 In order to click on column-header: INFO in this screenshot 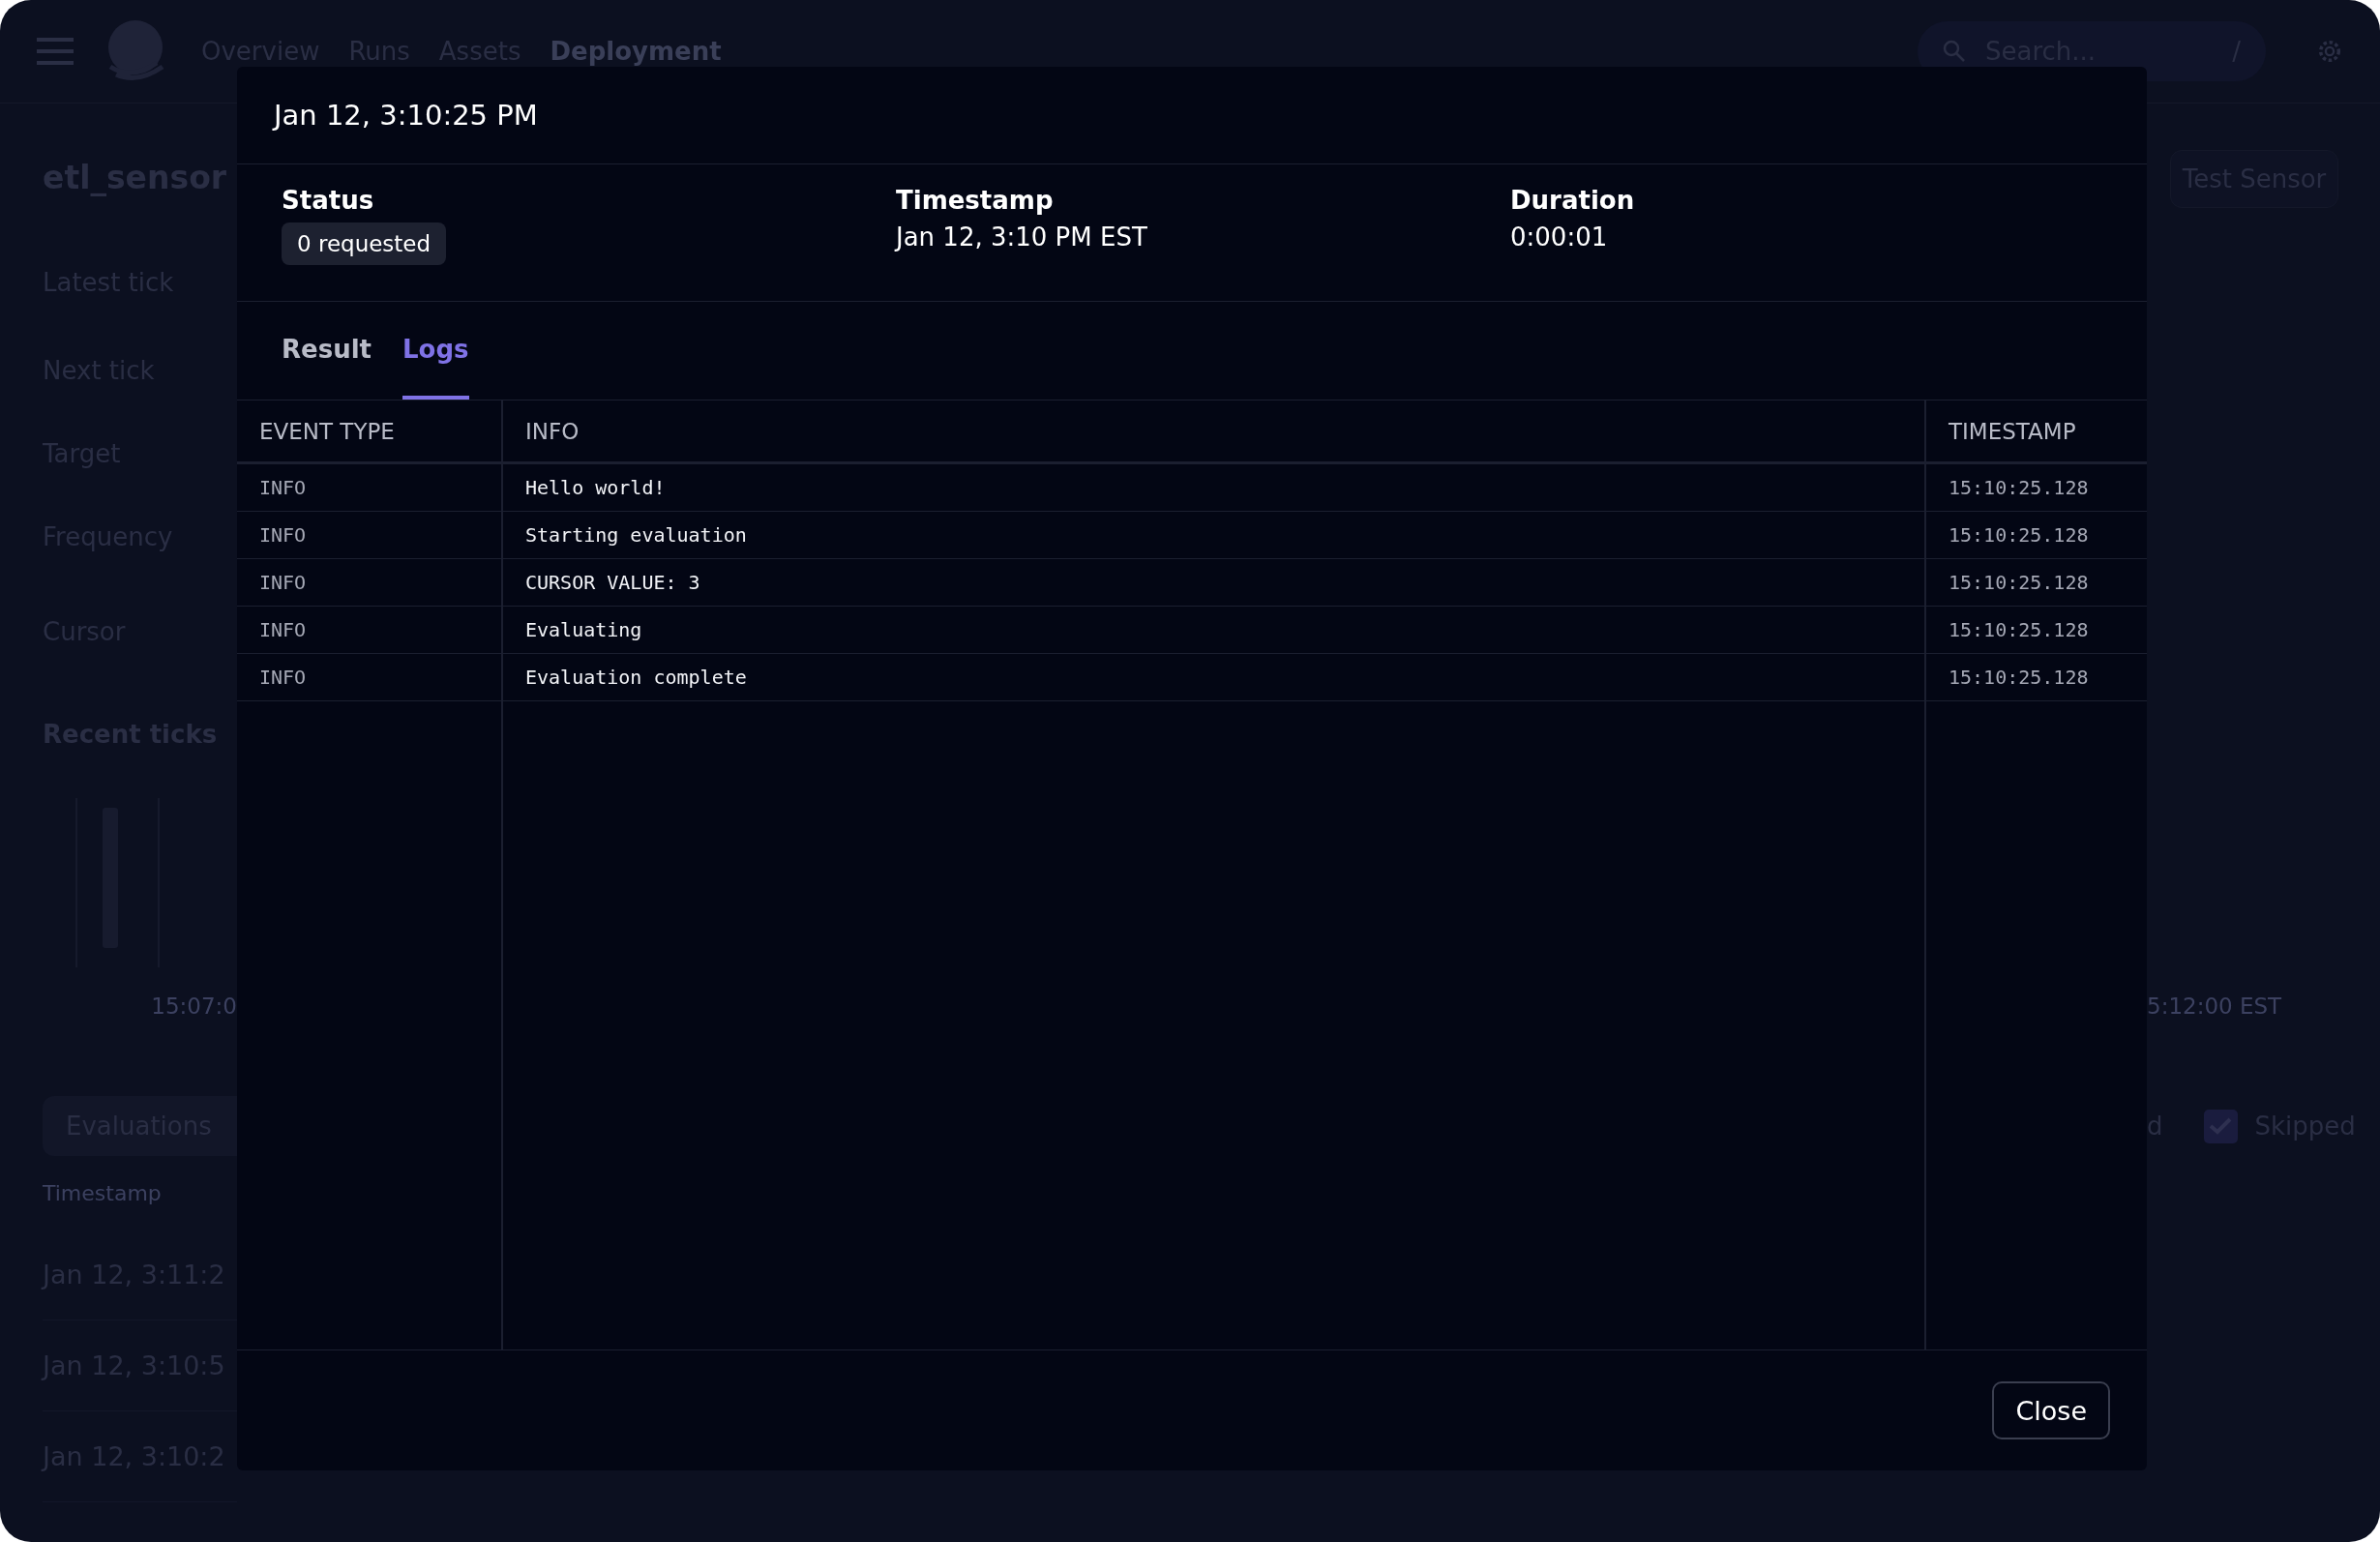, I will do `click(1215, 432)`.